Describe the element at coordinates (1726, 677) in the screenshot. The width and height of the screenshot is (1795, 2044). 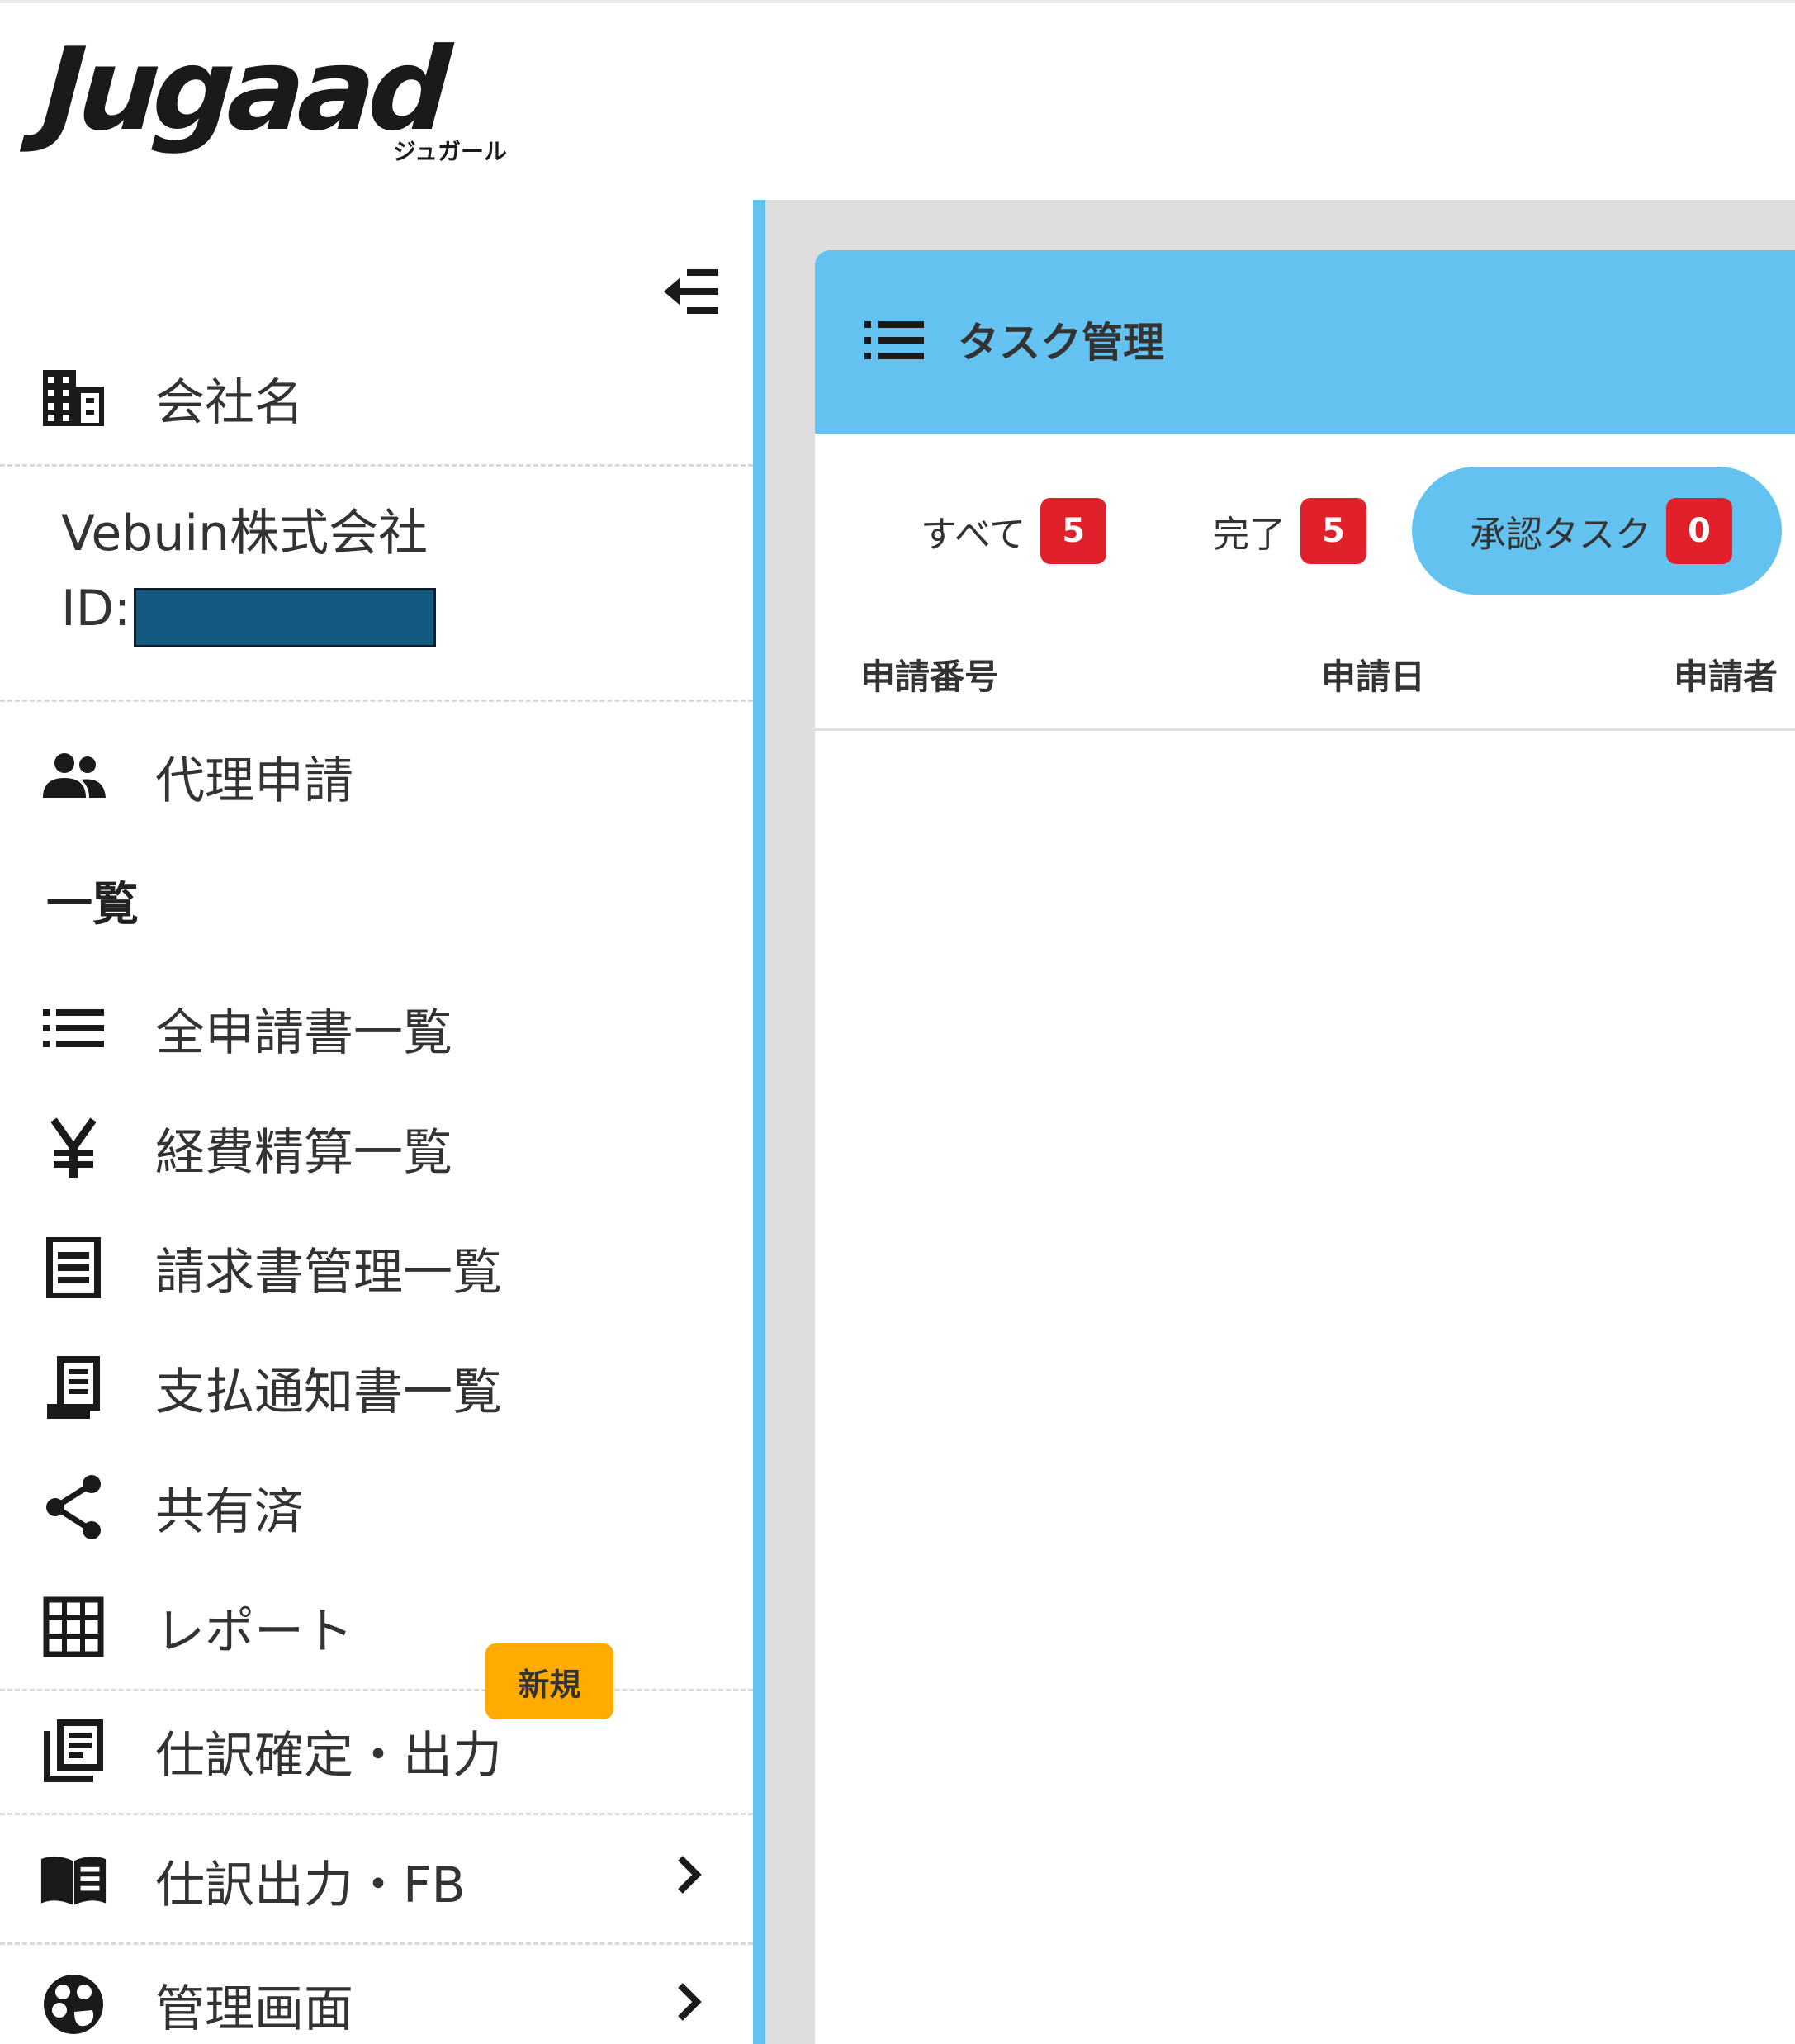
I see `column-header: 申請者` at that location.